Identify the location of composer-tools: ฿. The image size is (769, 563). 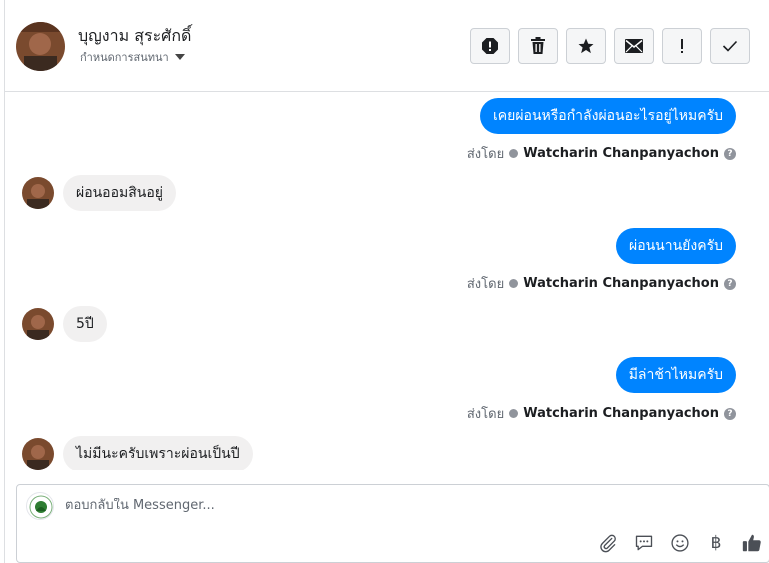
(680, 543).